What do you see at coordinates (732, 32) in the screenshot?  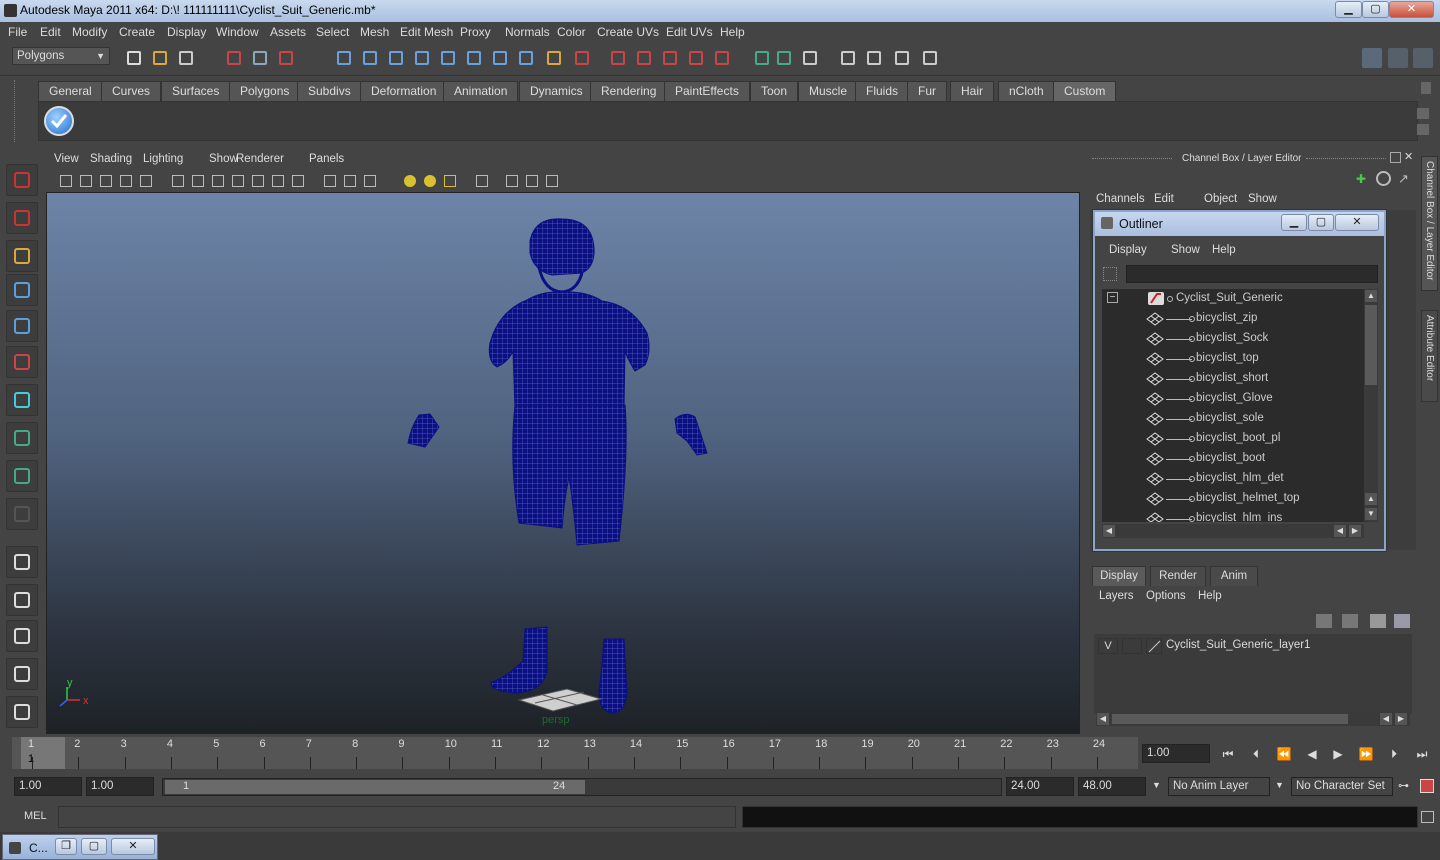 I see `menu-help: Help` at bounding box center [732, 32].